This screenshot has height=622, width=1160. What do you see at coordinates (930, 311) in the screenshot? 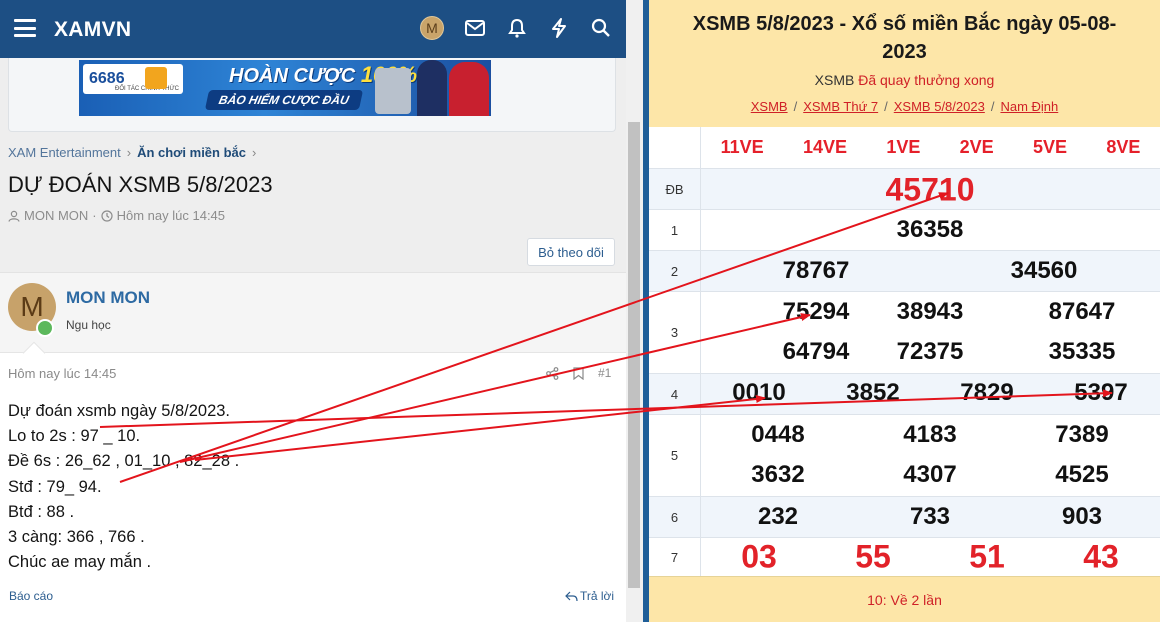
I see `prize-number: 38943` at bounding box center [930, 311].